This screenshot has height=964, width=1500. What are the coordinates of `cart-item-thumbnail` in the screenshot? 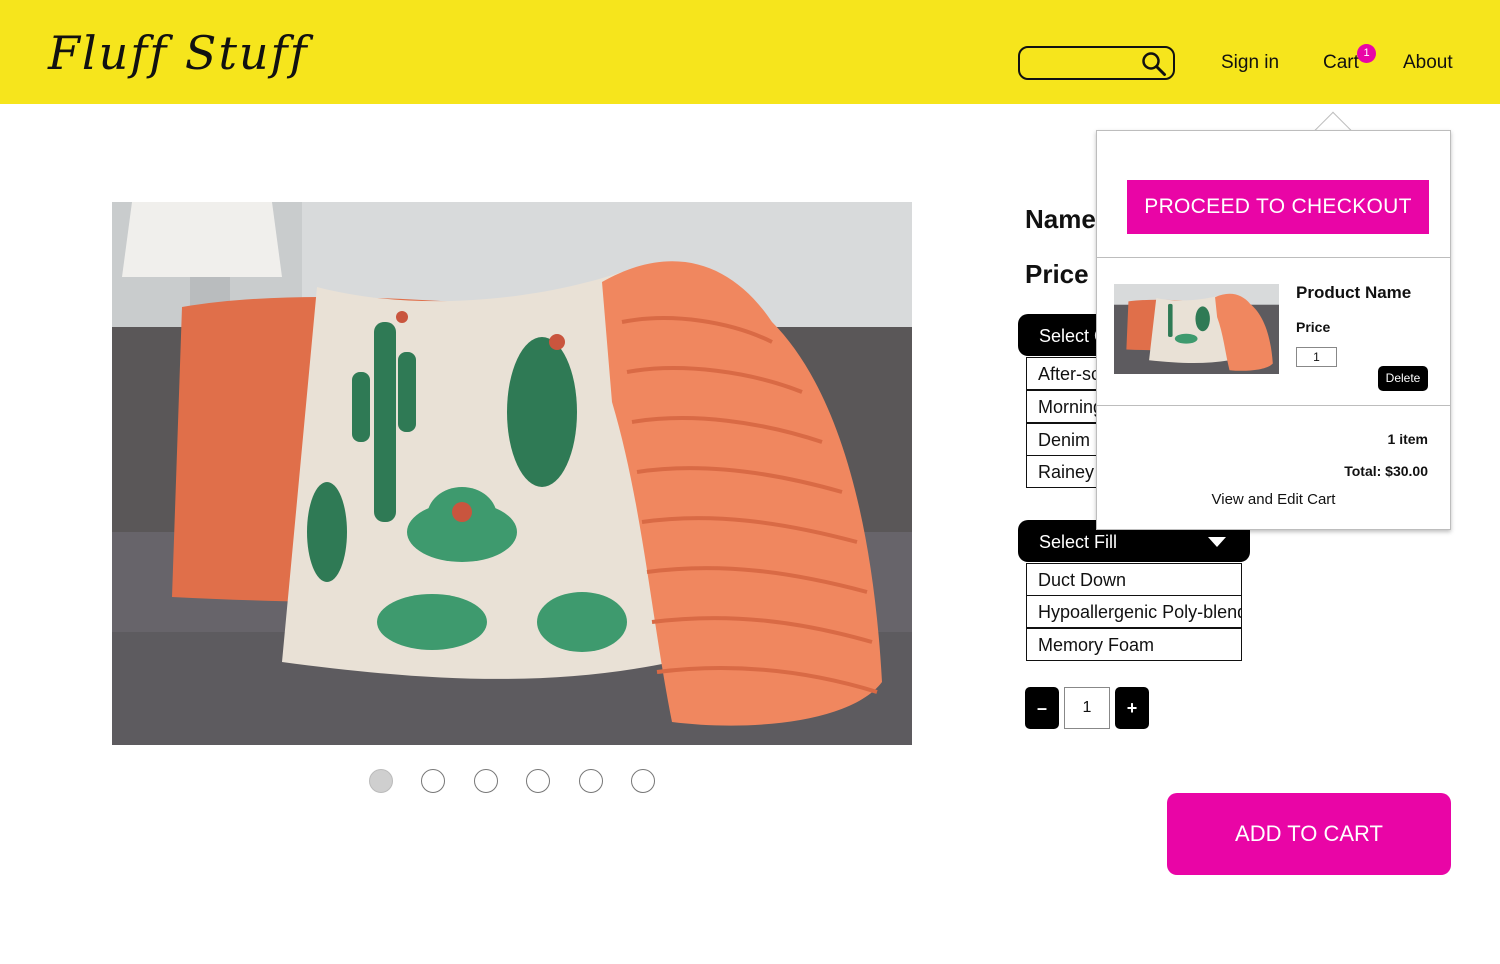 It's located at (1196, 329).